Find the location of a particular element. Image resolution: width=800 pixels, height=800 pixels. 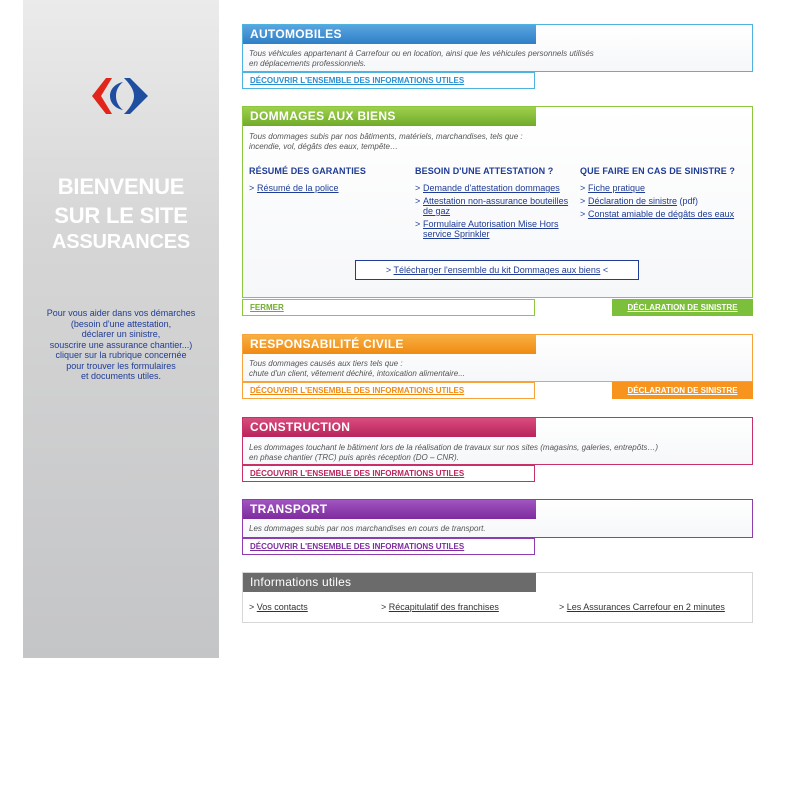

welcome-line-1: BIENVENUE is located at coordinates (121, 186).